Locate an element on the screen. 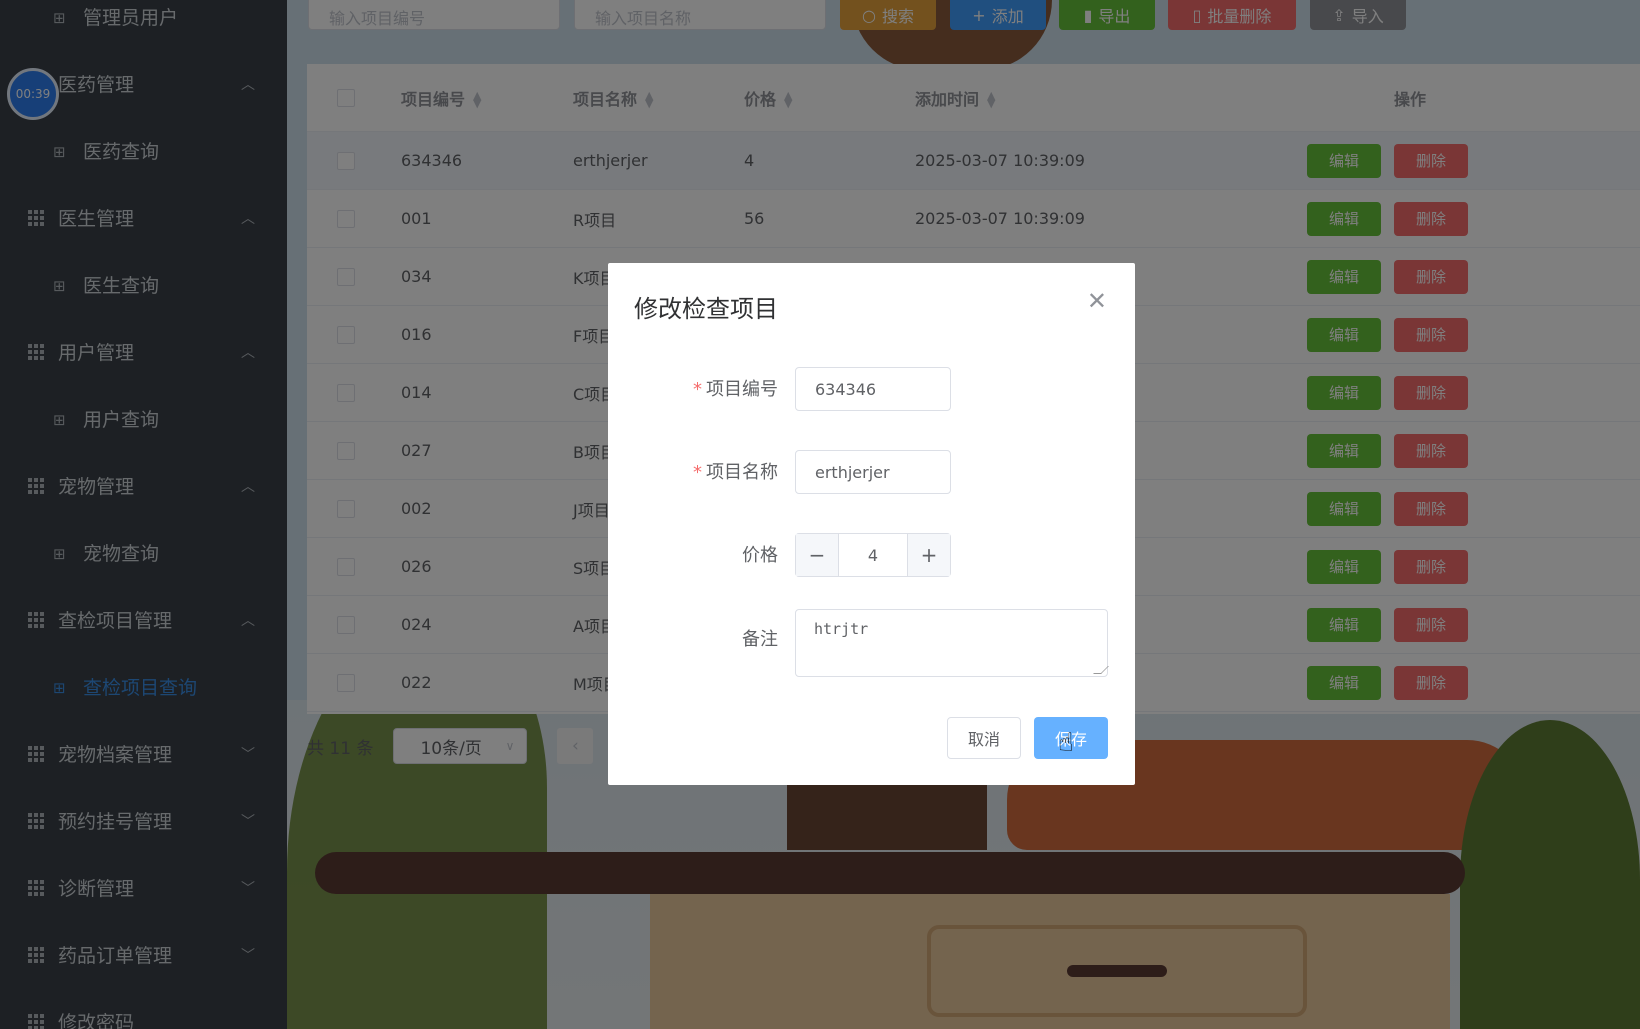 This screenshot has height=1029, width=1640. resize-handle-icon is located at coordinates (1101, 670).